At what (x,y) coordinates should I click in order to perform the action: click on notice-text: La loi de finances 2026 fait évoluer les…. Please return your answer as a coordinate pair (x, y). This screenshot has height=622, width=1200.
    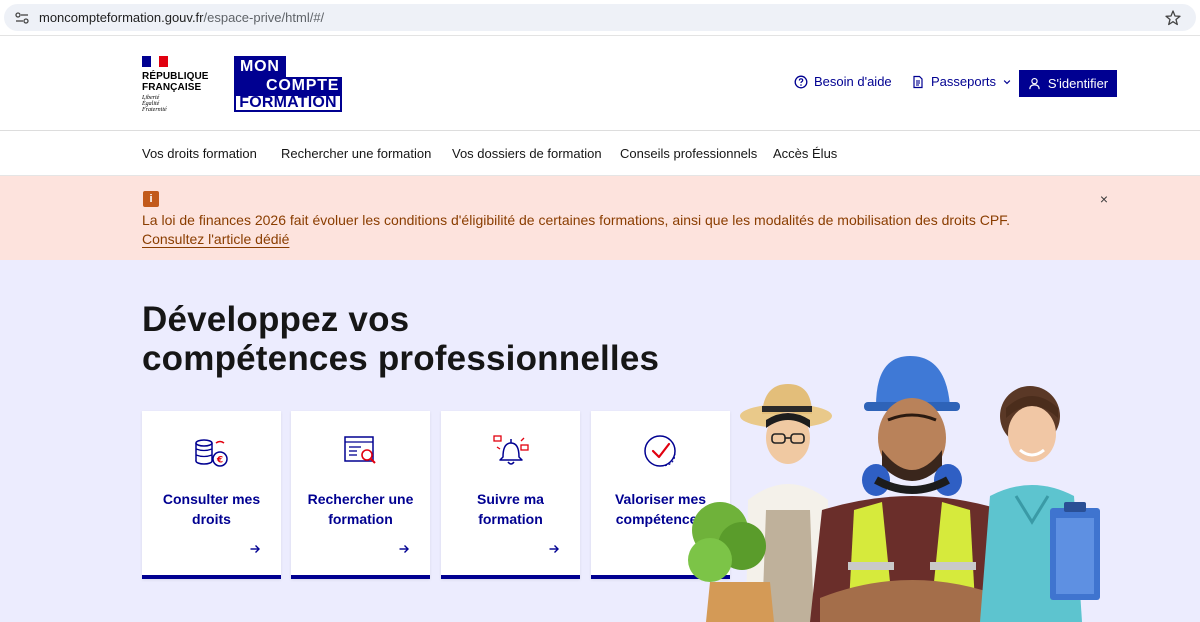
    Looking at the image, I should click on (576, 220).